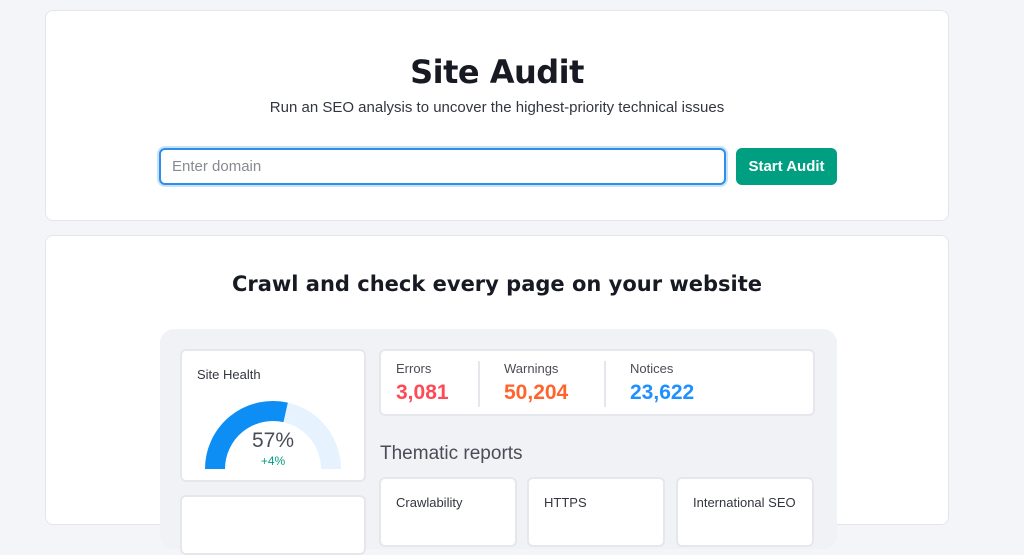  I want to click on report-label: Crawlability, so click(429, 502).